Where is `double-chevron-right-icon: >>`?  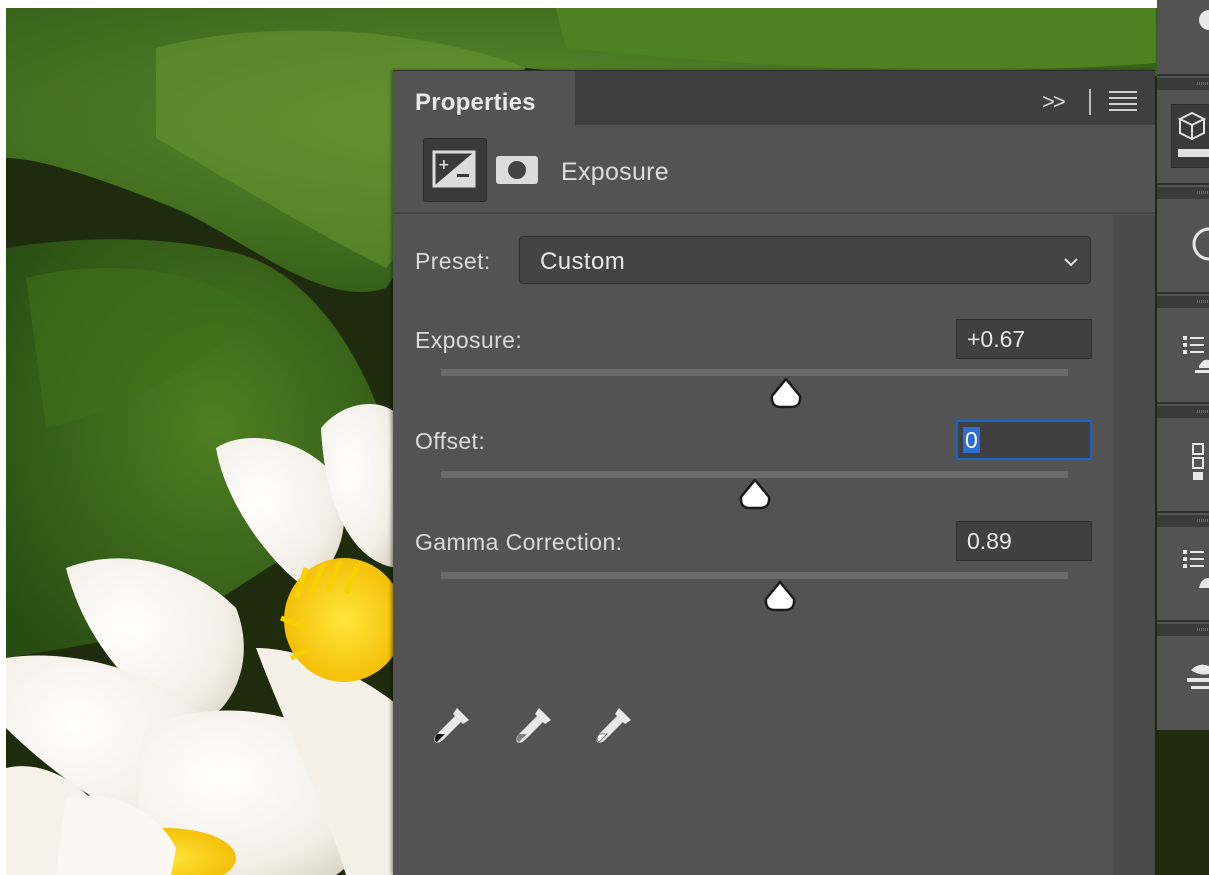 double-chevron-right-icon: >> is located at coordinates (1054, 102).